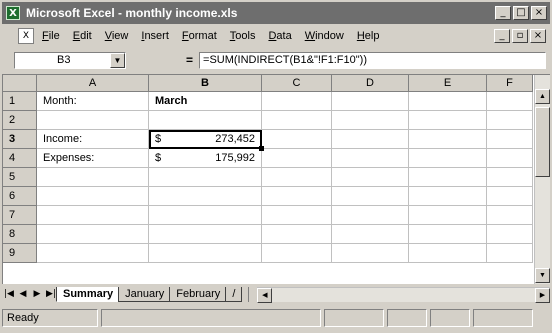  What do you see at coordinates (370, 83) in the screenshot?
I see `column-header-d: D` at bounding box center [370, 83].